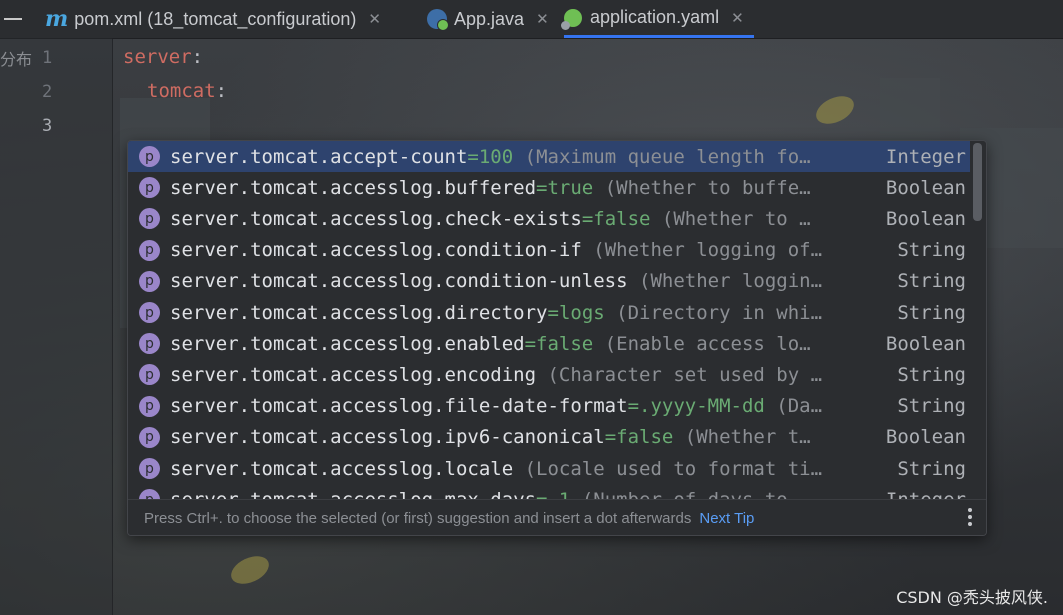 The image size is (1063, 615). What do you see at coordinates (347, 343) in the screenshot?
I see `property-name: server.tomcat.accesslog.enabled` at bounding box center [347, 343].